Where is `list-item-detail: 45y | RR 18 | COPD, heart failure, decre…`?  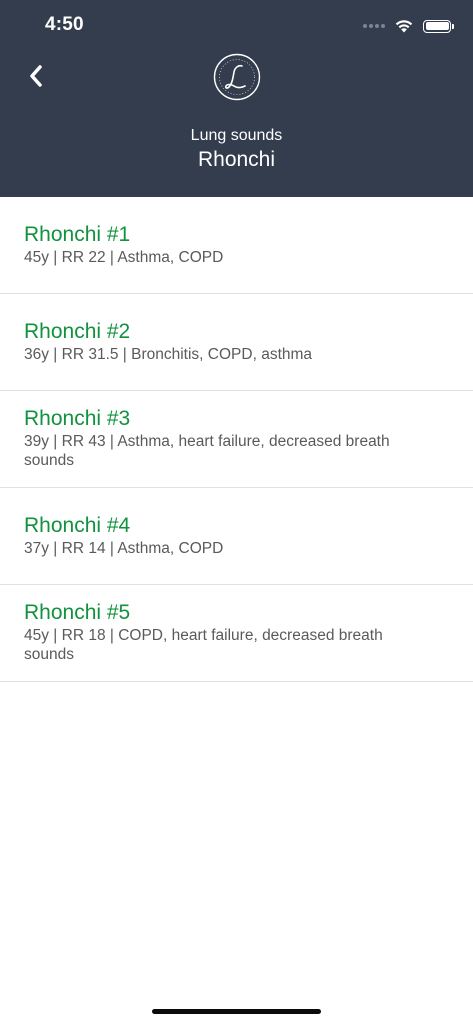 list-item-detail: 45y | RR 18 | COPD, heart failure, decre… is located at coordinates (203, 645).